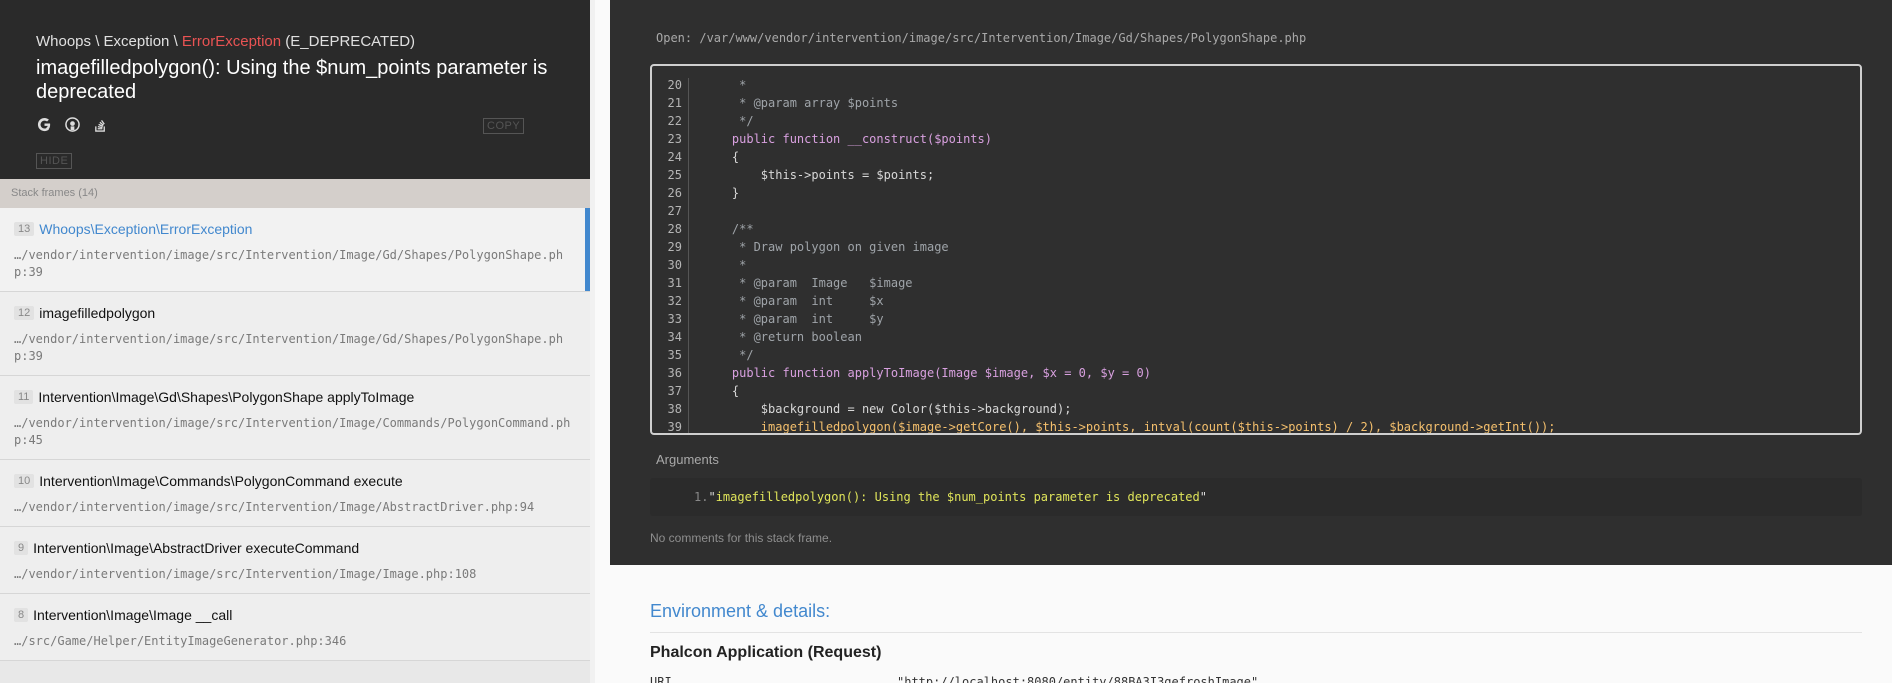 The height and width of the screenshot is (683, 1892). Describe the element at coordinates (674, 373) in the screenshot. I see `line-number: 36` at that location.